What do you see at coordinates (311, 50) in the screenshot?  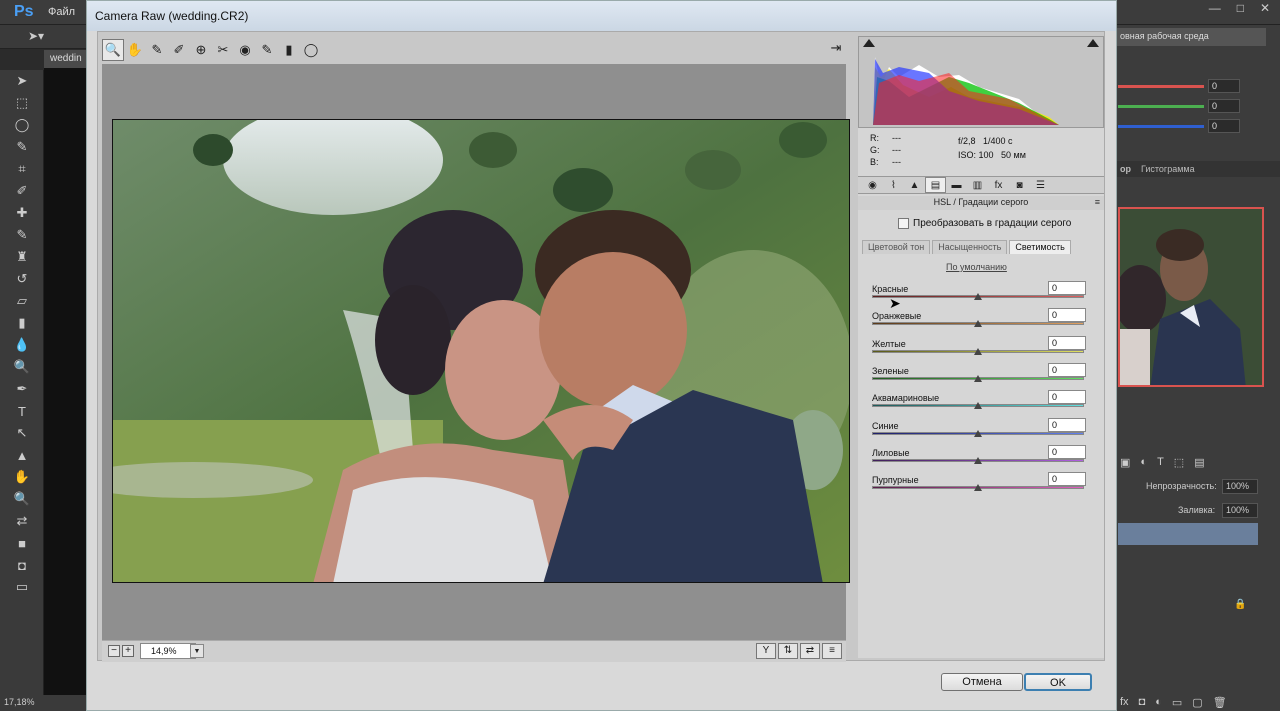 I see `radial-filter-icon: ◯` at bounding box center [311, 50].